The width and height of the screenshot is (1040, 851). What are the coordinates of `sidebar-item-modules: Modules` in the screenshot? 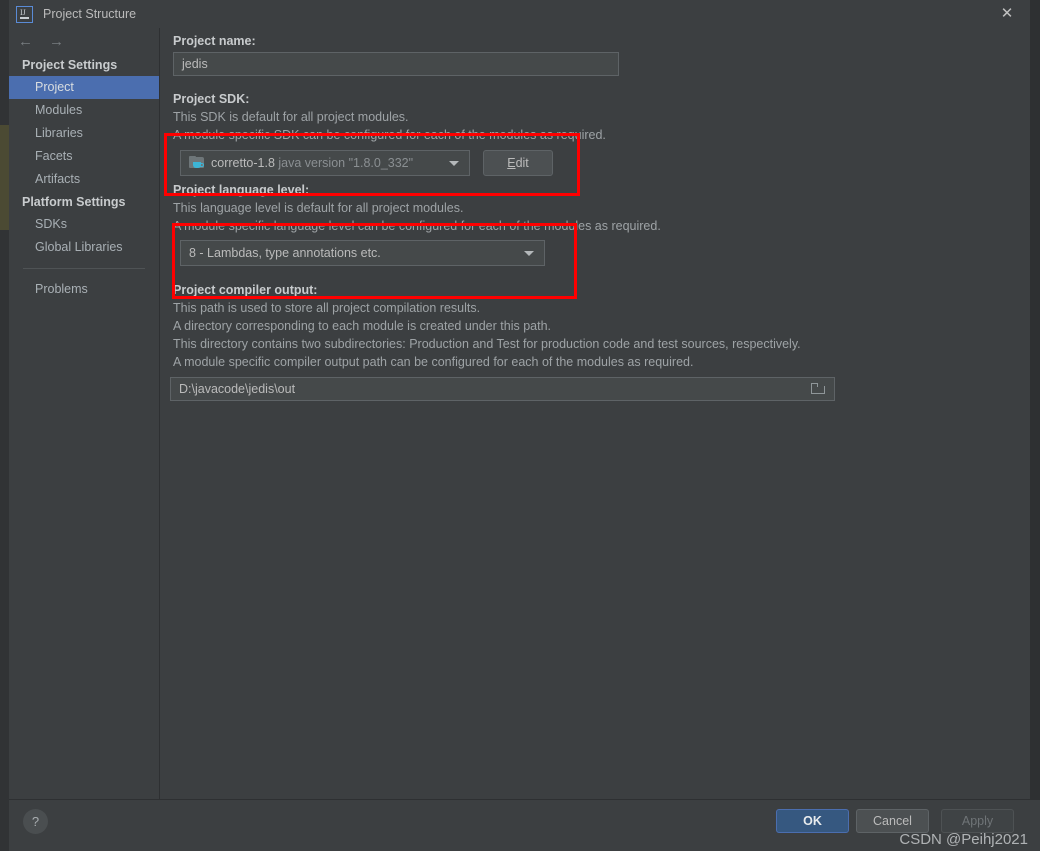 It's located at (84, 110).